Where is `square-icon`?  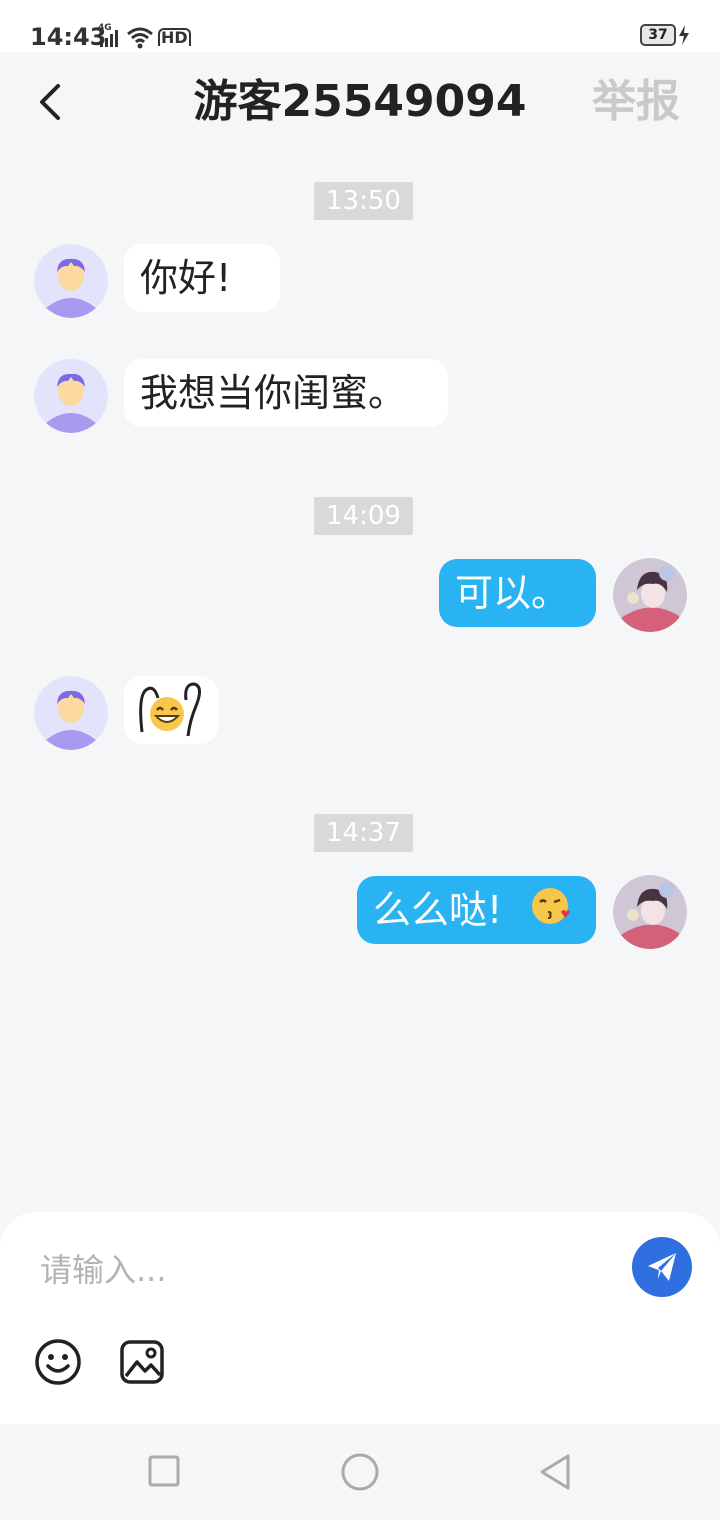
square-icon is located at coordinates (164, 1471).